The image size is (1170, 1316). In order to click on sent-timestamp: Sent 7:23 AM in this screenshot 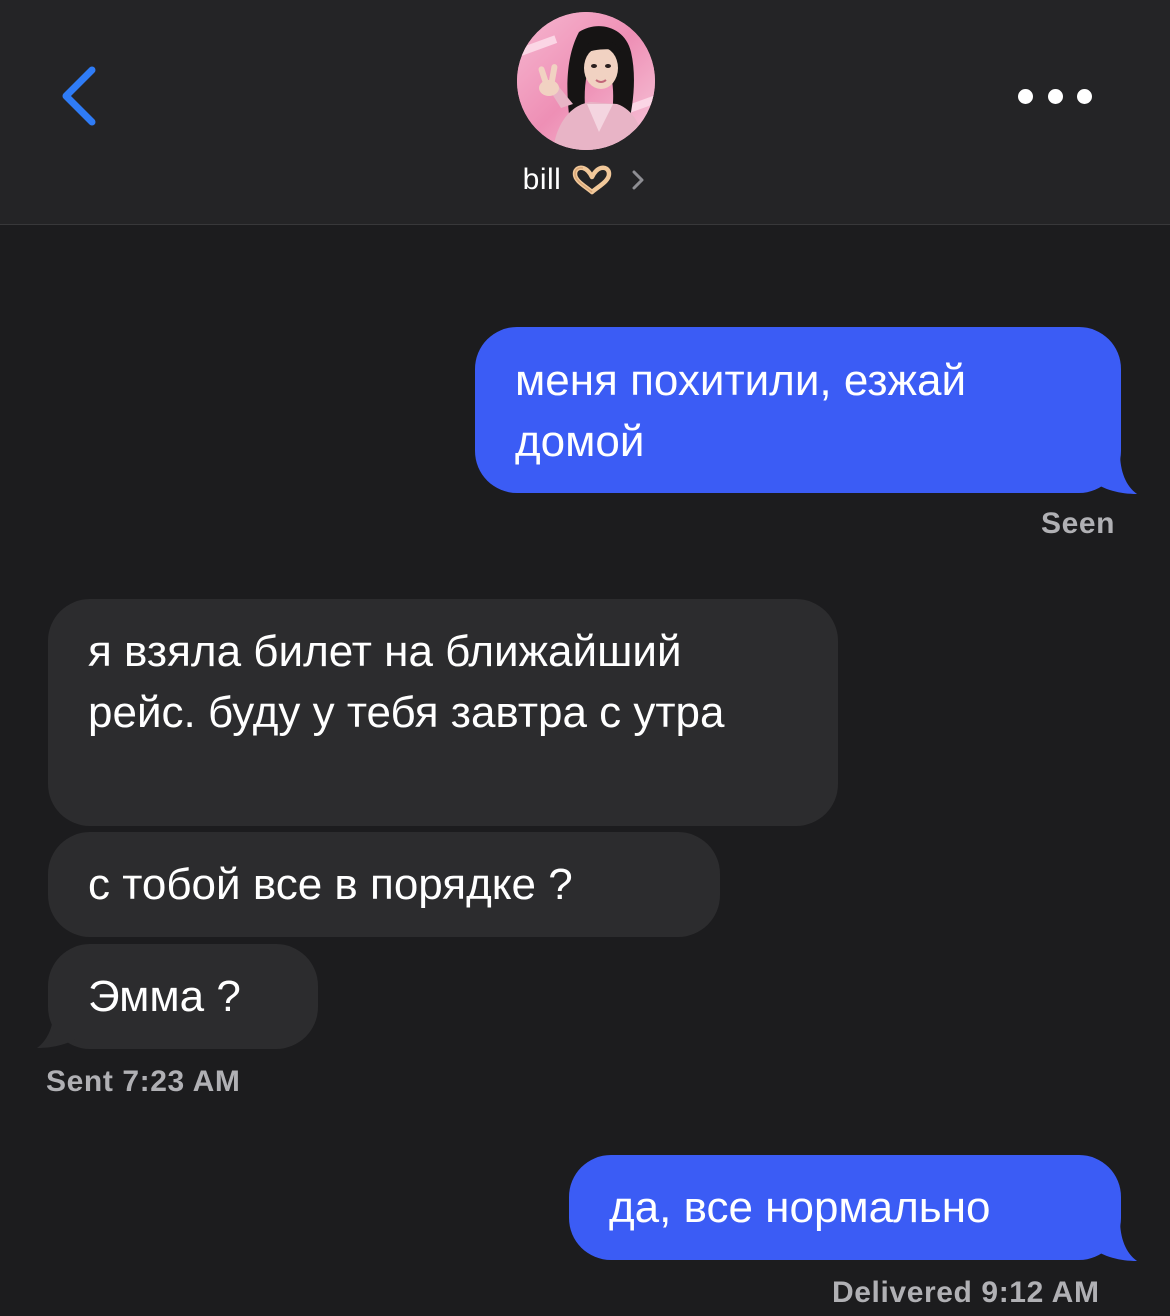, I will do `click(143, 1081)`.